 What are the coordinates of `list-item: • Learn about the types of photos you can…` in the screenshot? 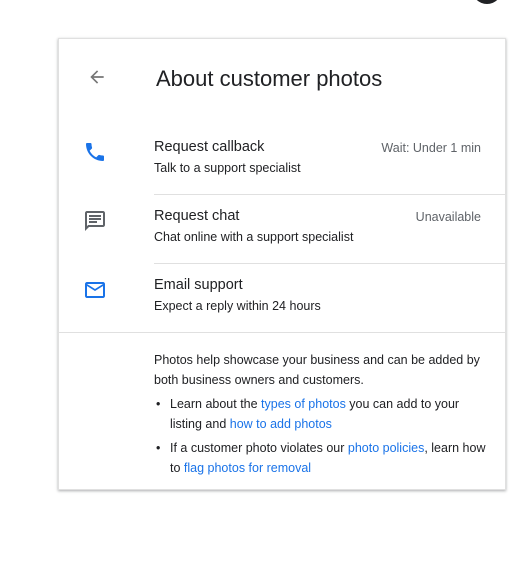 It's located at (324, 414).